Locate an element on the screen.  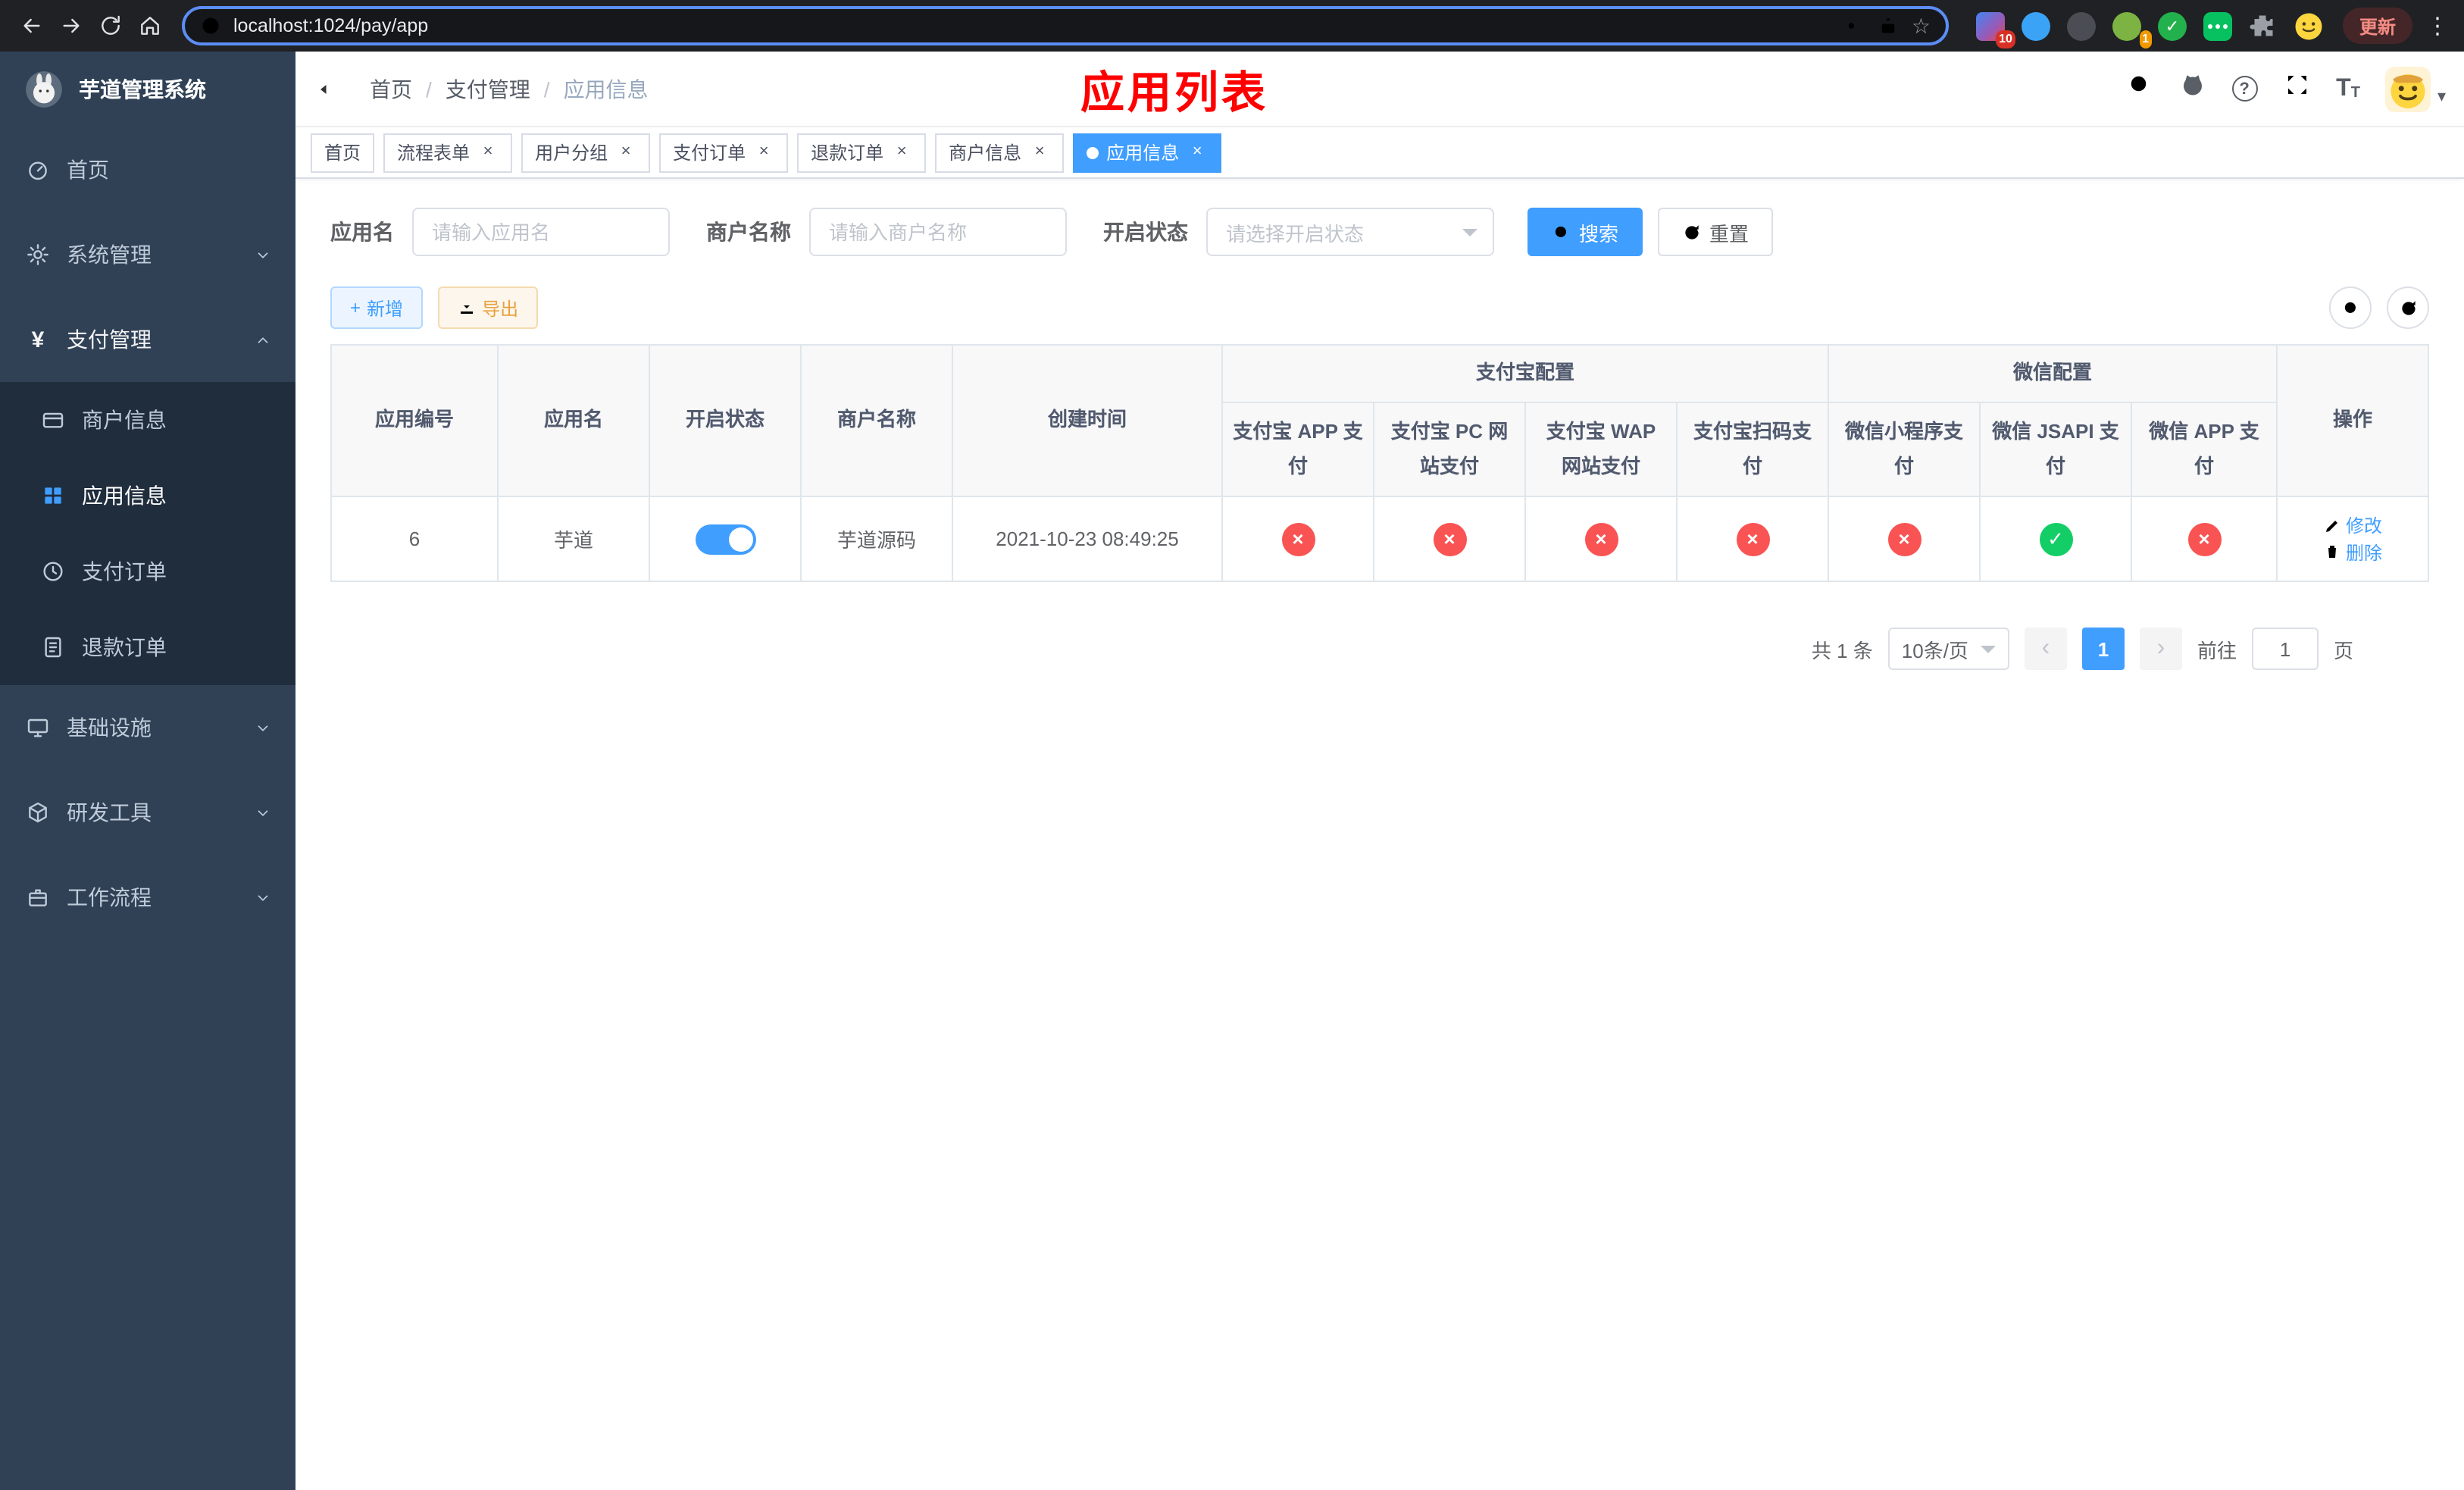
col-alipay-app: 支付宝 APP 支付 is located at coordinates (1297, 449).